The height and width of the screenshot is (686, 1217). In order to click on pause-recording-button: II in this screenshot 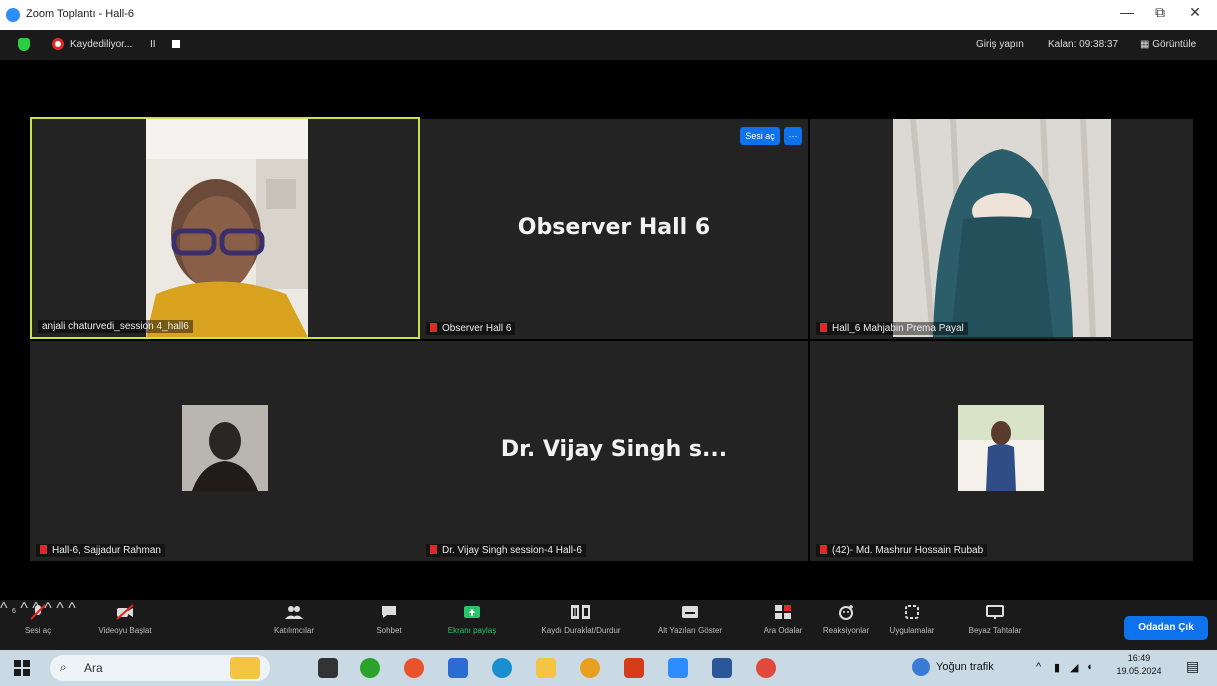, I will do `click(153, 44)`.